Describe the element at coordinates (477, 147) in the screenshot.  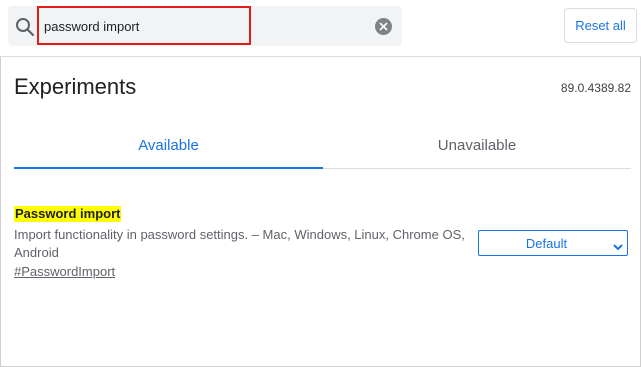
I see `tab-unavailable: Unavailable` at that location.